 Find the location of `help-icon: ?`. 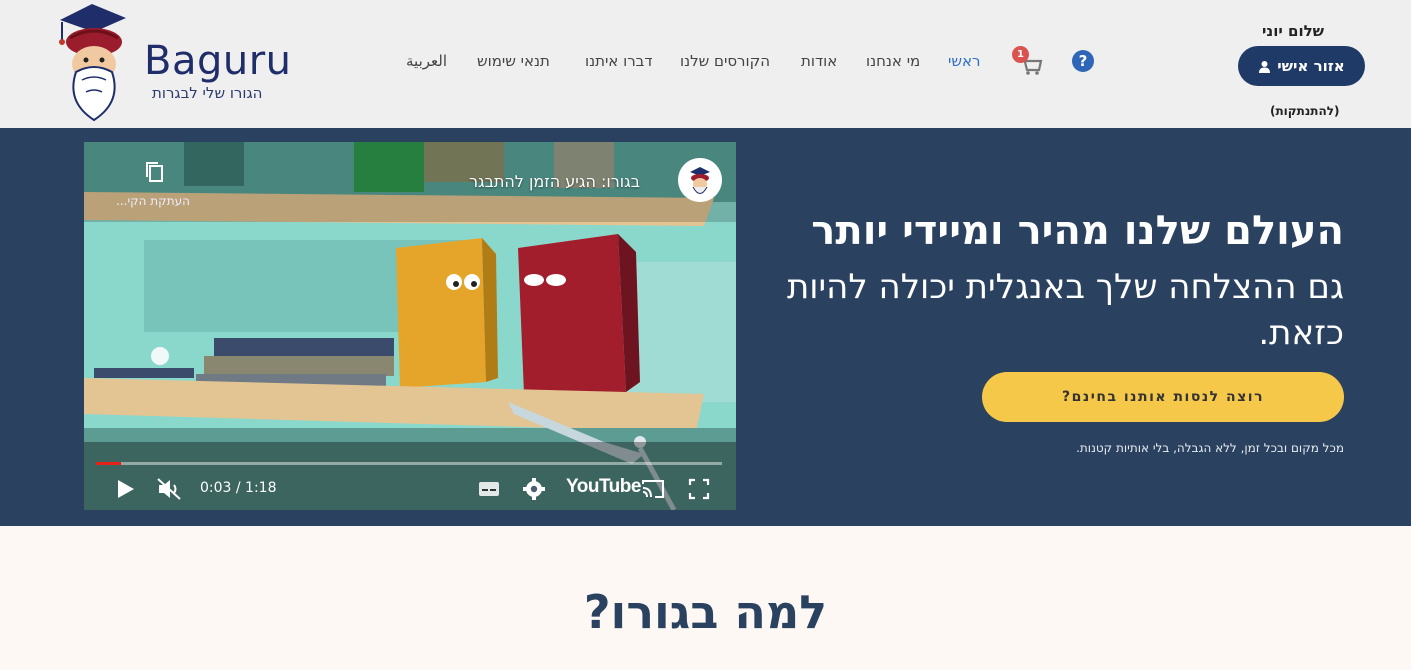

help-icon: ? is located at coordinates (1083, 61).